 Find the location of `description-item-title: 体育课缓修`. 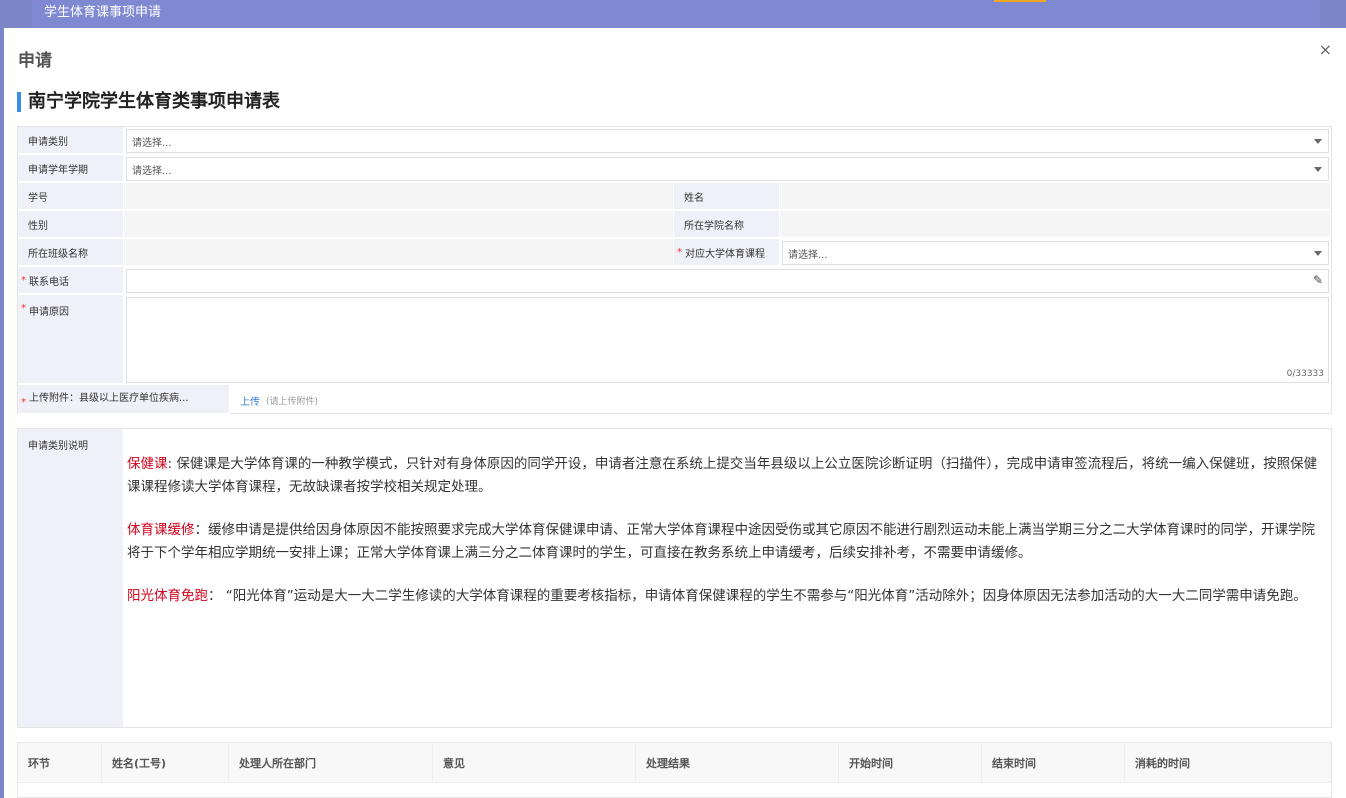

description-item-title: 体育课缓修 is located at coordinates (161, 530).